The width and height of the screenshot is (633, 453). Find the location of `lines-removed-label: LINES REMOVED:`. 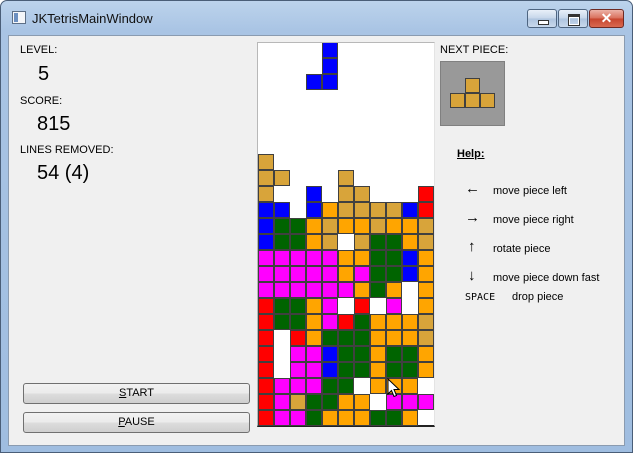

lines-removed-label: LINES REMOVED: is located at coordinates (67, 150).